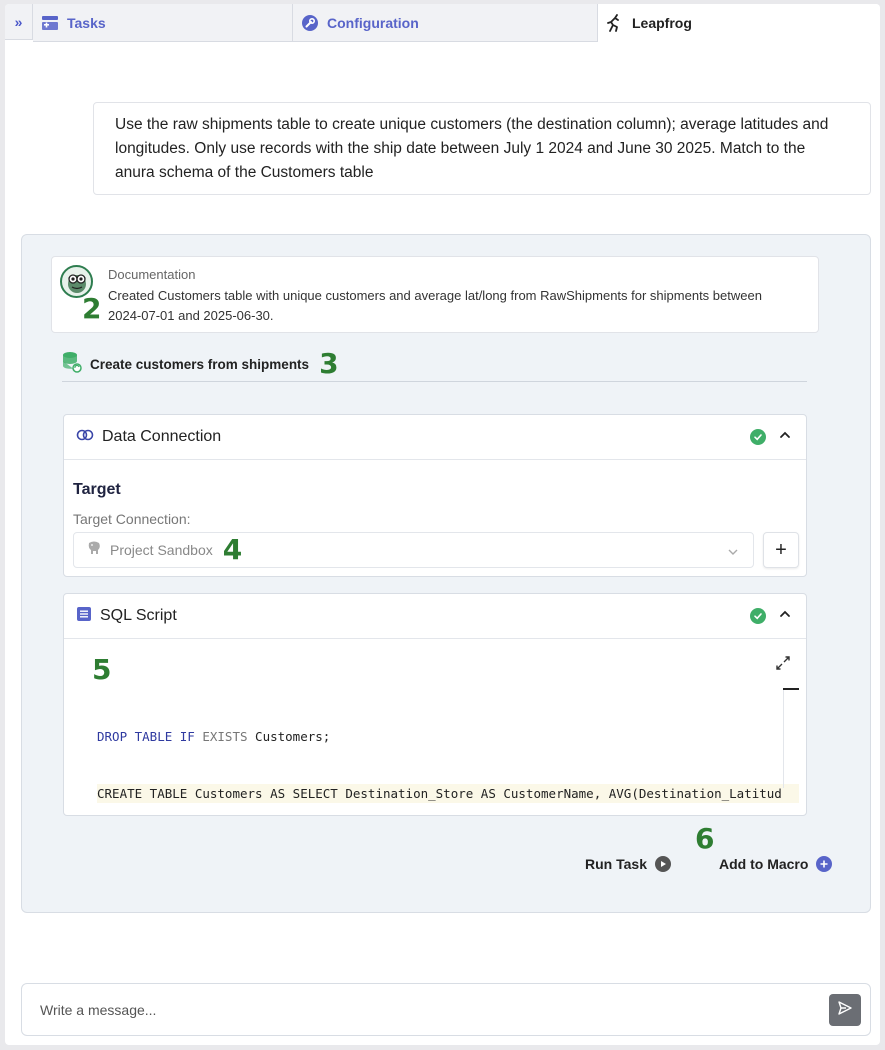 Image resolution: width=885 pixels, height=1050 pixels. Describe the element at coordinates (783, 665) in the screenshot. I see `expand-editor-icon` at that location.